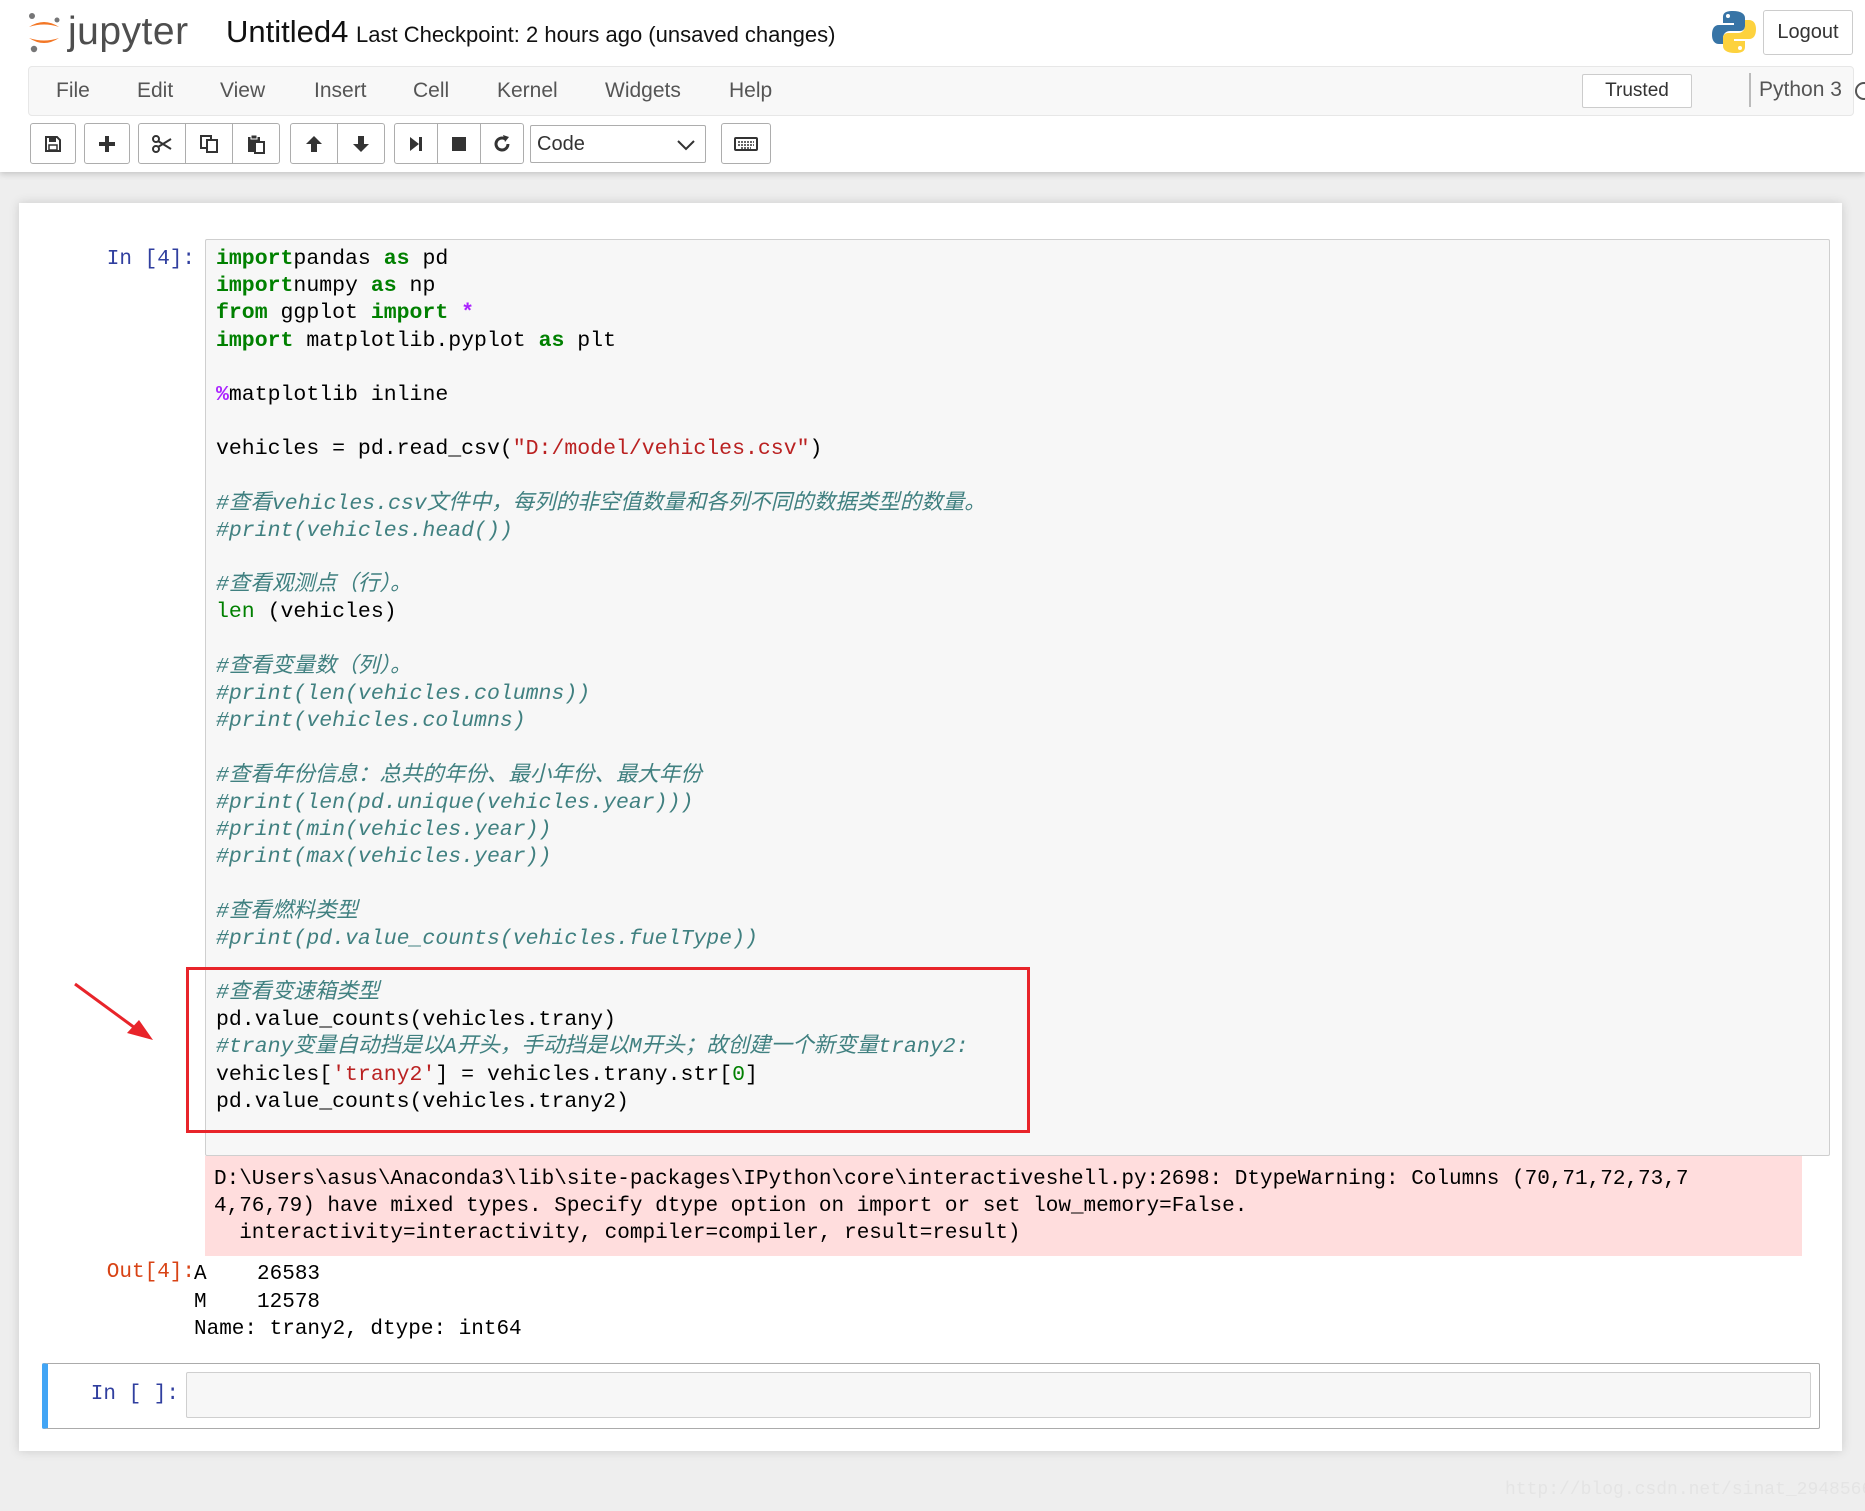 This screenshot has width=1865, height=1511. What do you see at coordinates (287, 32) in the screenshot?
I see `notebook-name: Untitled4` at bounding box center [287, 32].